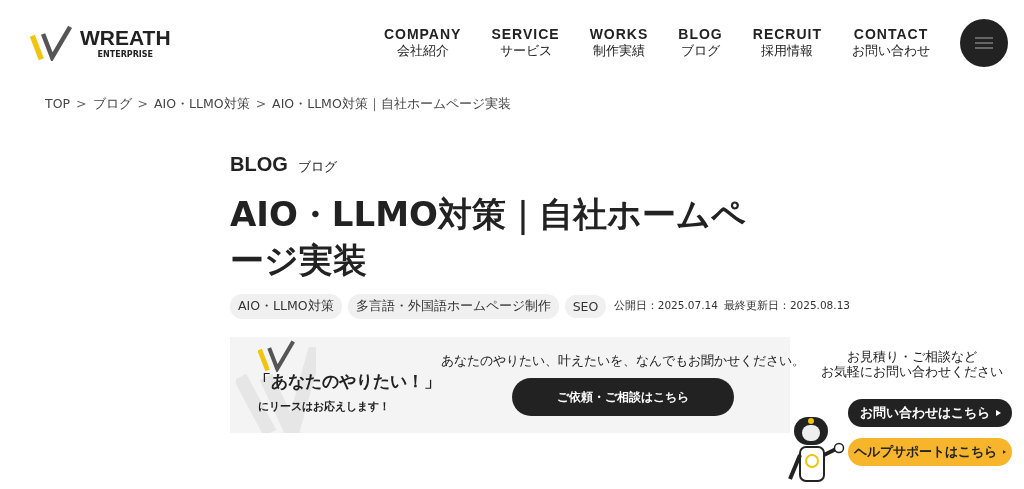  What do you see at coordinates (700, 43) in the screenshot?
I see `nav-link: BLOG ブログ` at bounding box center [700, 43].